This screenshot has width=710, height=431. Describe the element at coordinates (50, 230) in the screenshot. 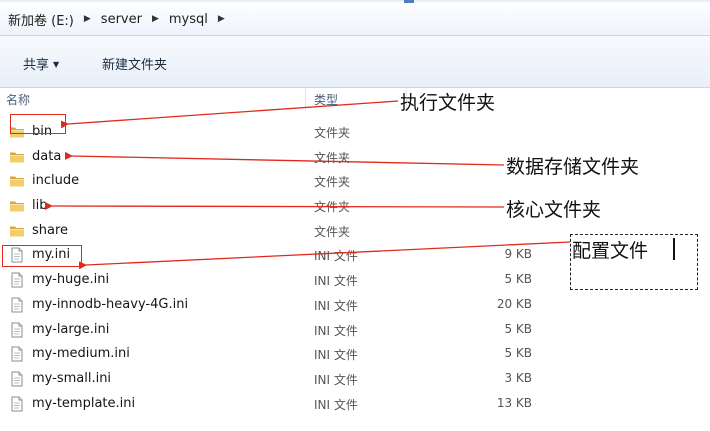

I see `file-name: share` at that location.